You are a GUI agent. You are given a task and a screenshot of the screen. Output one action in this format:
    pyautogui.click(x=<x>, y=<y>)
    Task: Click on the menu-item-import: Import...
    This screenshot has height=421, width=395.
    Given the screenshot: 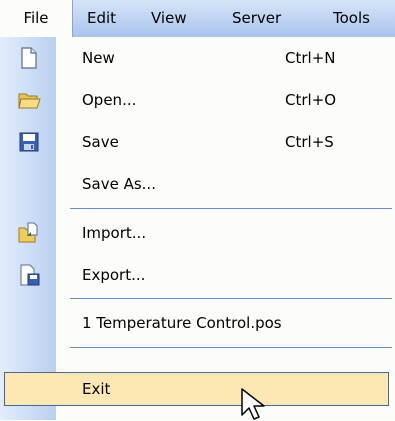 What is the action you would take?
    pyautogui.click(x=197, y=233)
    